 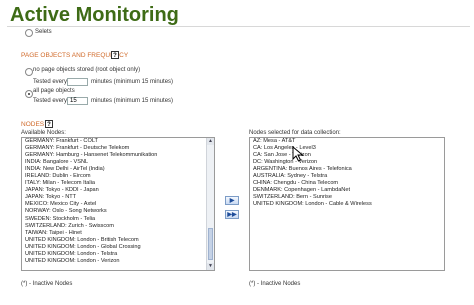 What do you see at coordinates (132, 101) in the screenshot?
I see `all-page-objects-tested-suffix: minutes (minimum 15 minutes)` at bounding box center [132, 101].